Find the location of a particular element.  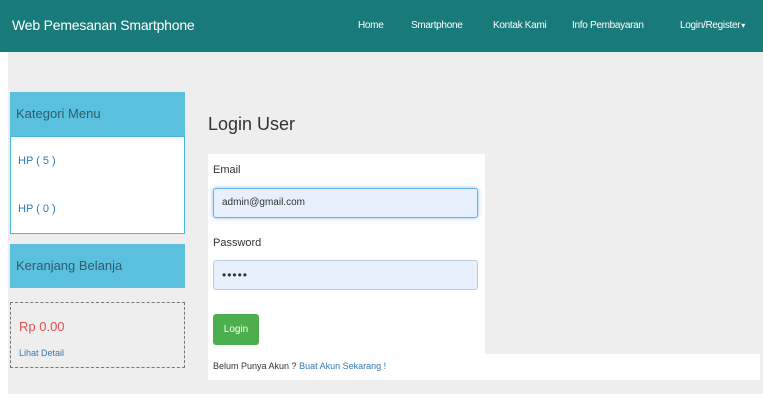

nav-kontak-kami: Kontak Kami is located at coordinates (520, 25).